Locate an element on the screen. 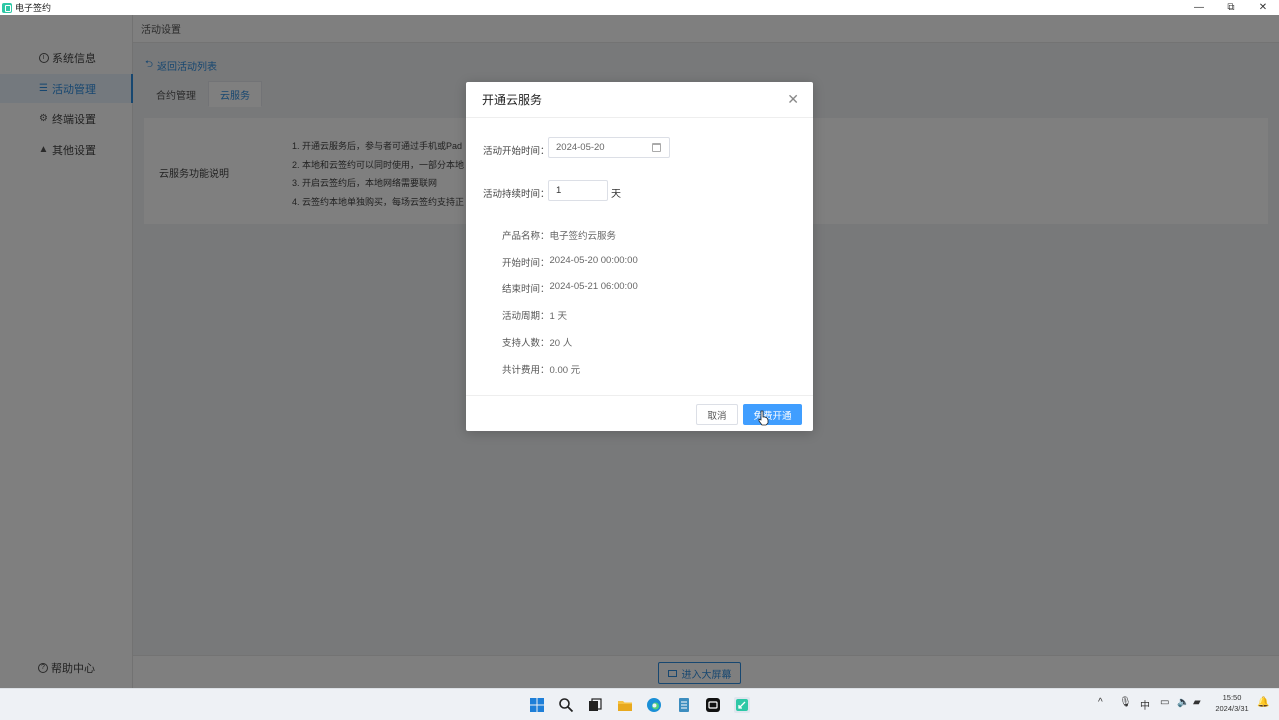 Image resolution: width=1279 pixels, height=720 pixels. info-key: 产品名称： is located at coordinates (526, 236).